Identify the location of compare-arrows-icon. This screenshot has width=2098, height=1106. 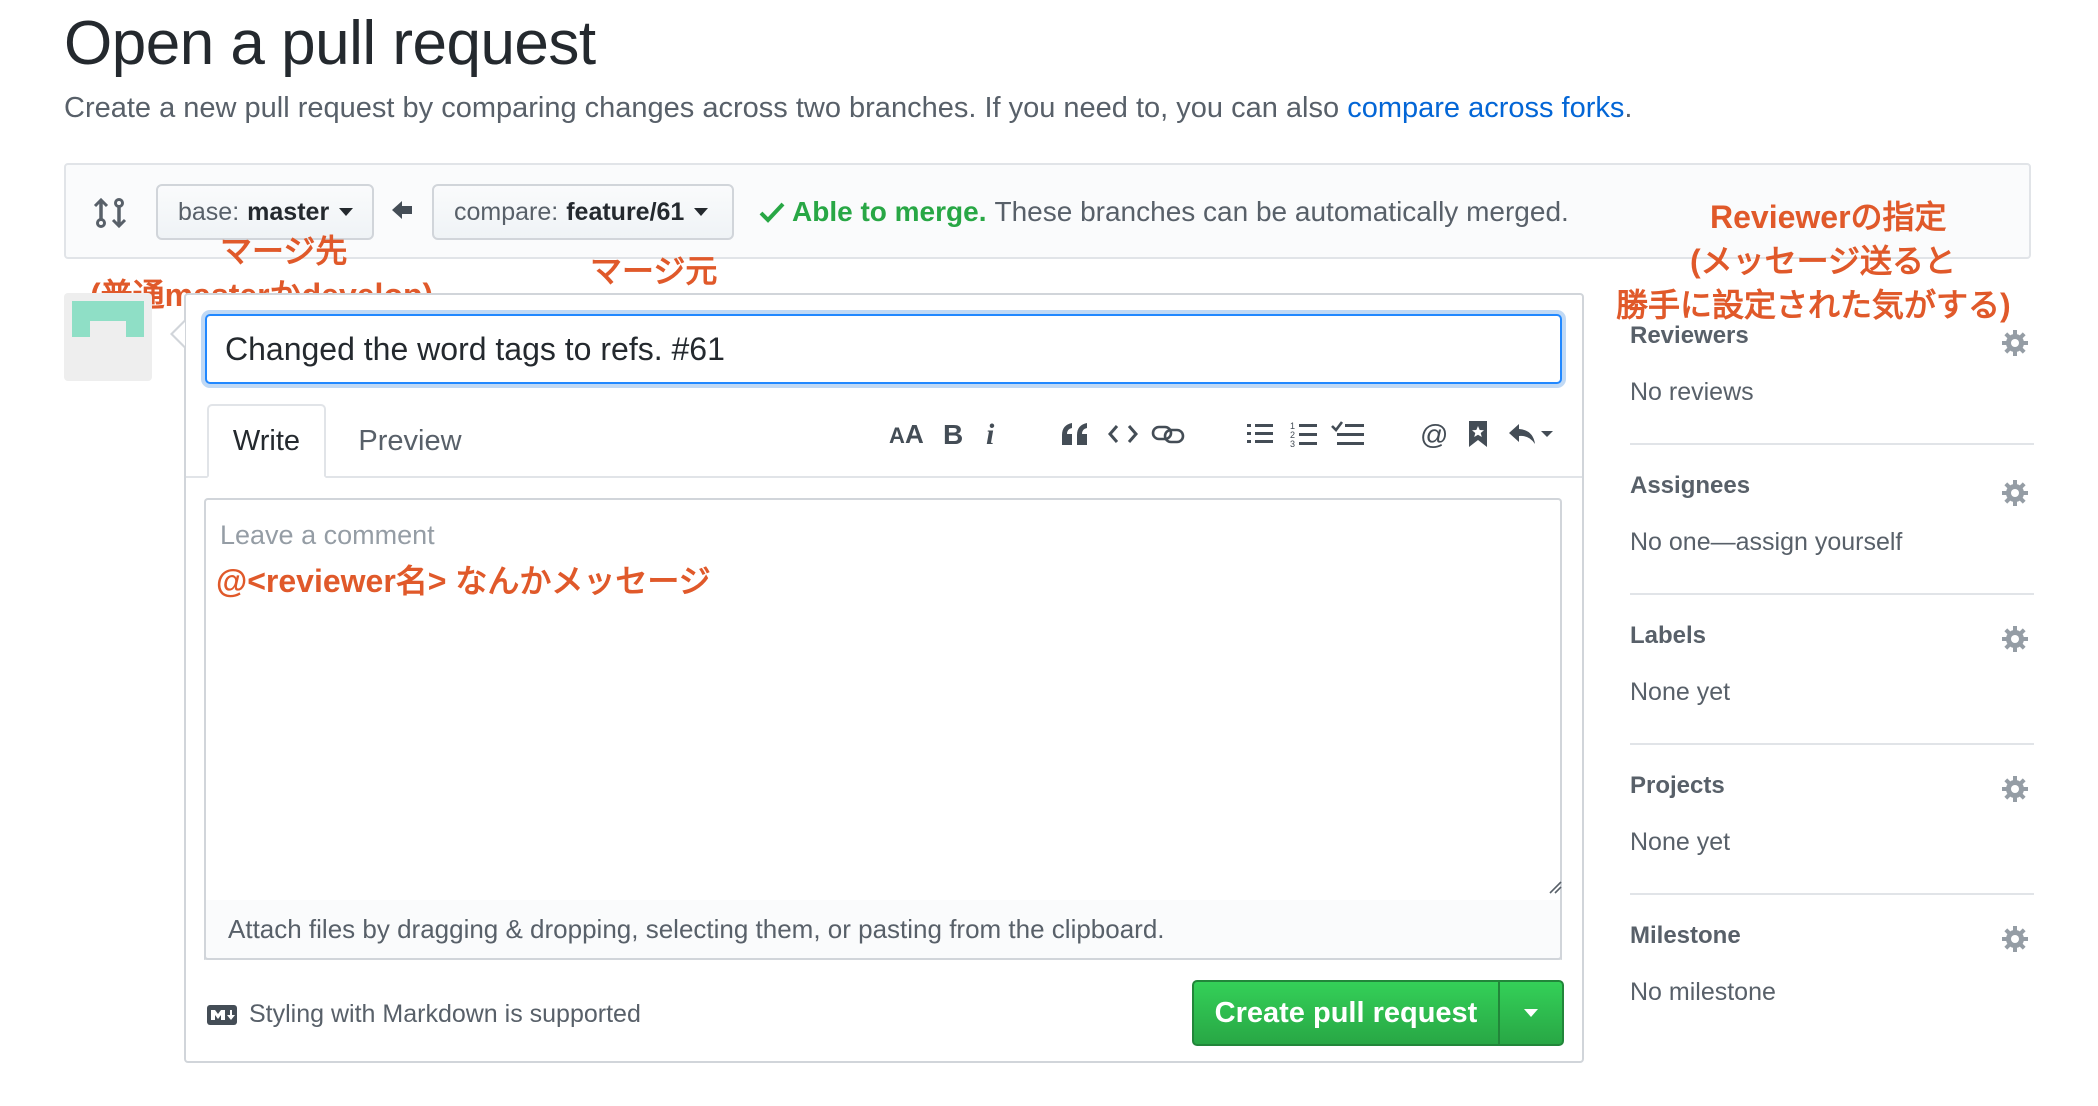
(110, 213).